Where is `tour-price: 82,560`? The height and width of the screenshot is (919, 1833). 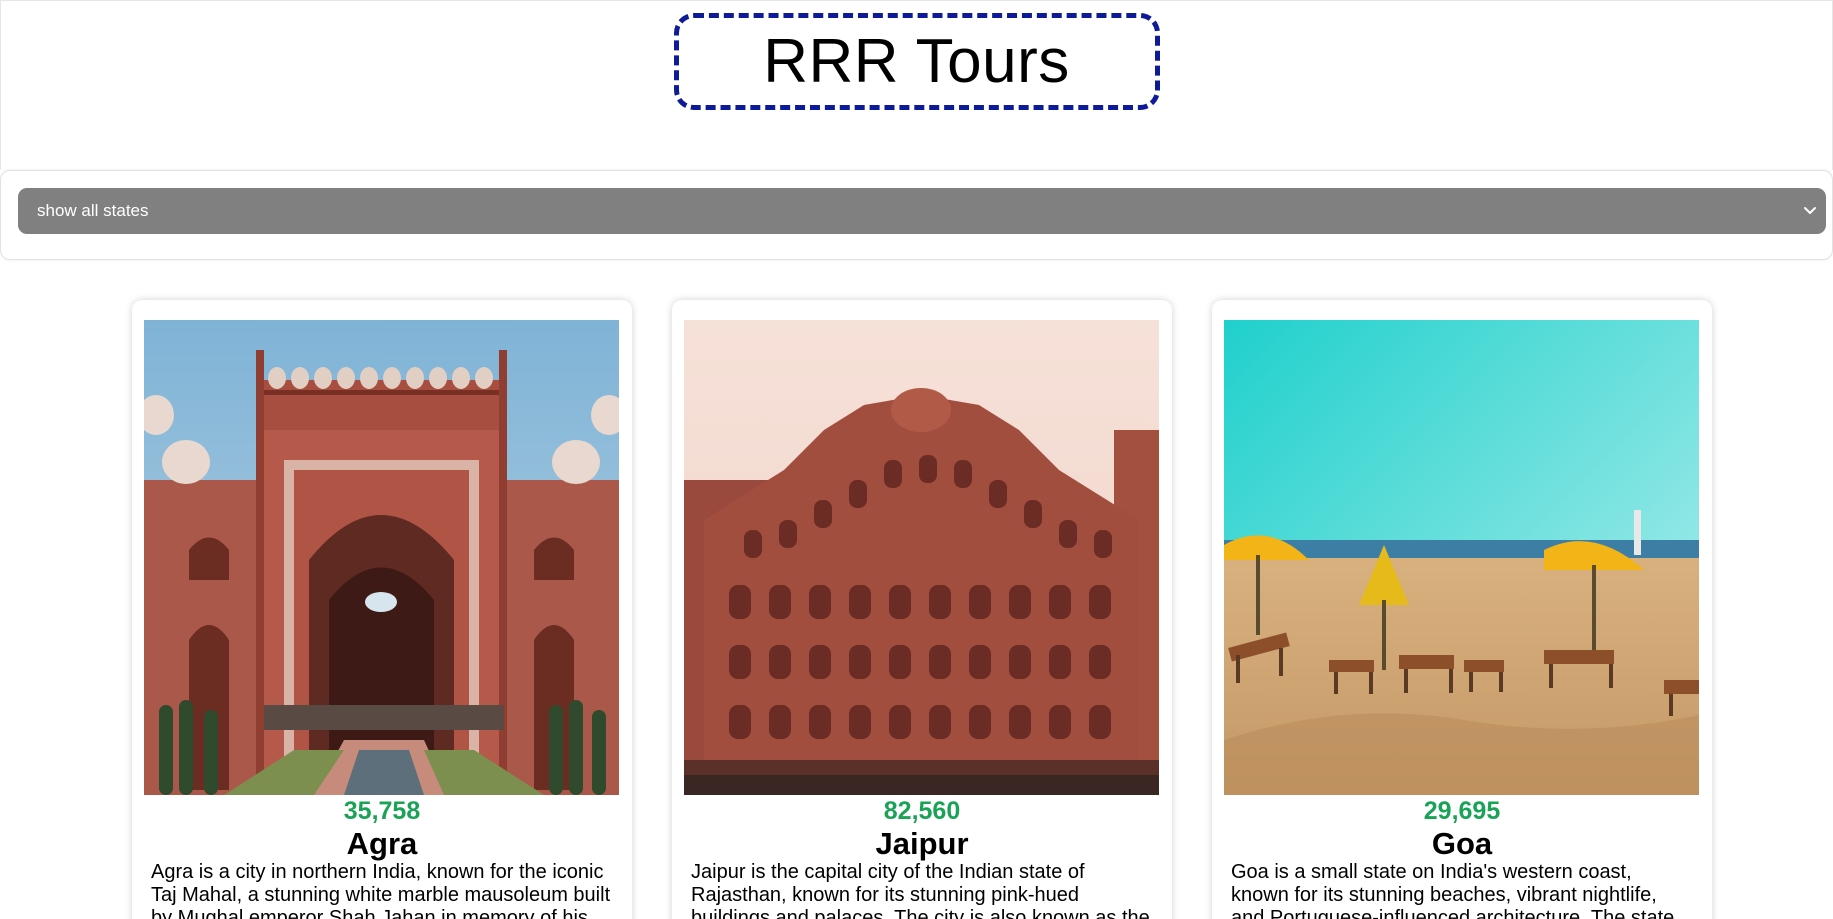 tour-price: 82,560 is located at coordinates (922, 811).